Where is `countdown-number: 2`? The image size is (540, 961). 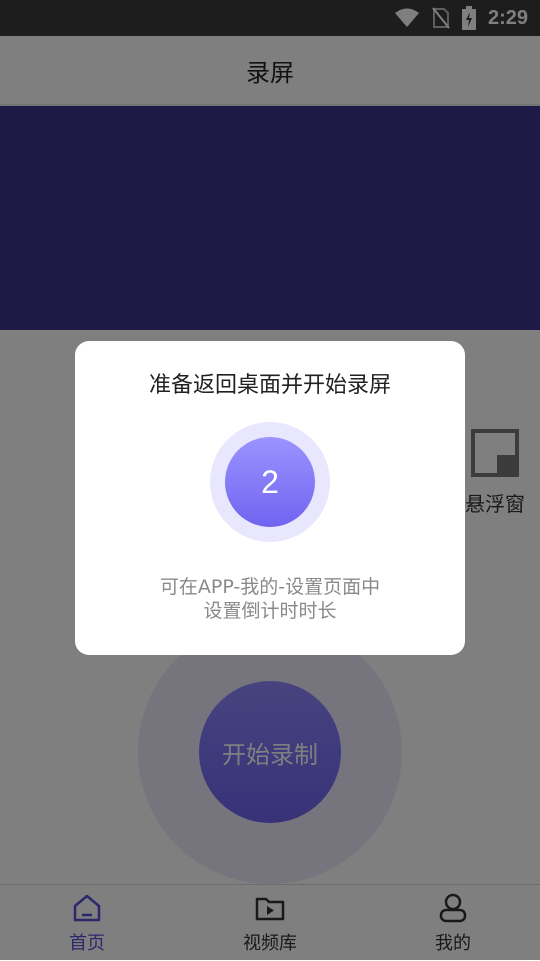
countdown-number: 2 is located at coordinates (270, 482).